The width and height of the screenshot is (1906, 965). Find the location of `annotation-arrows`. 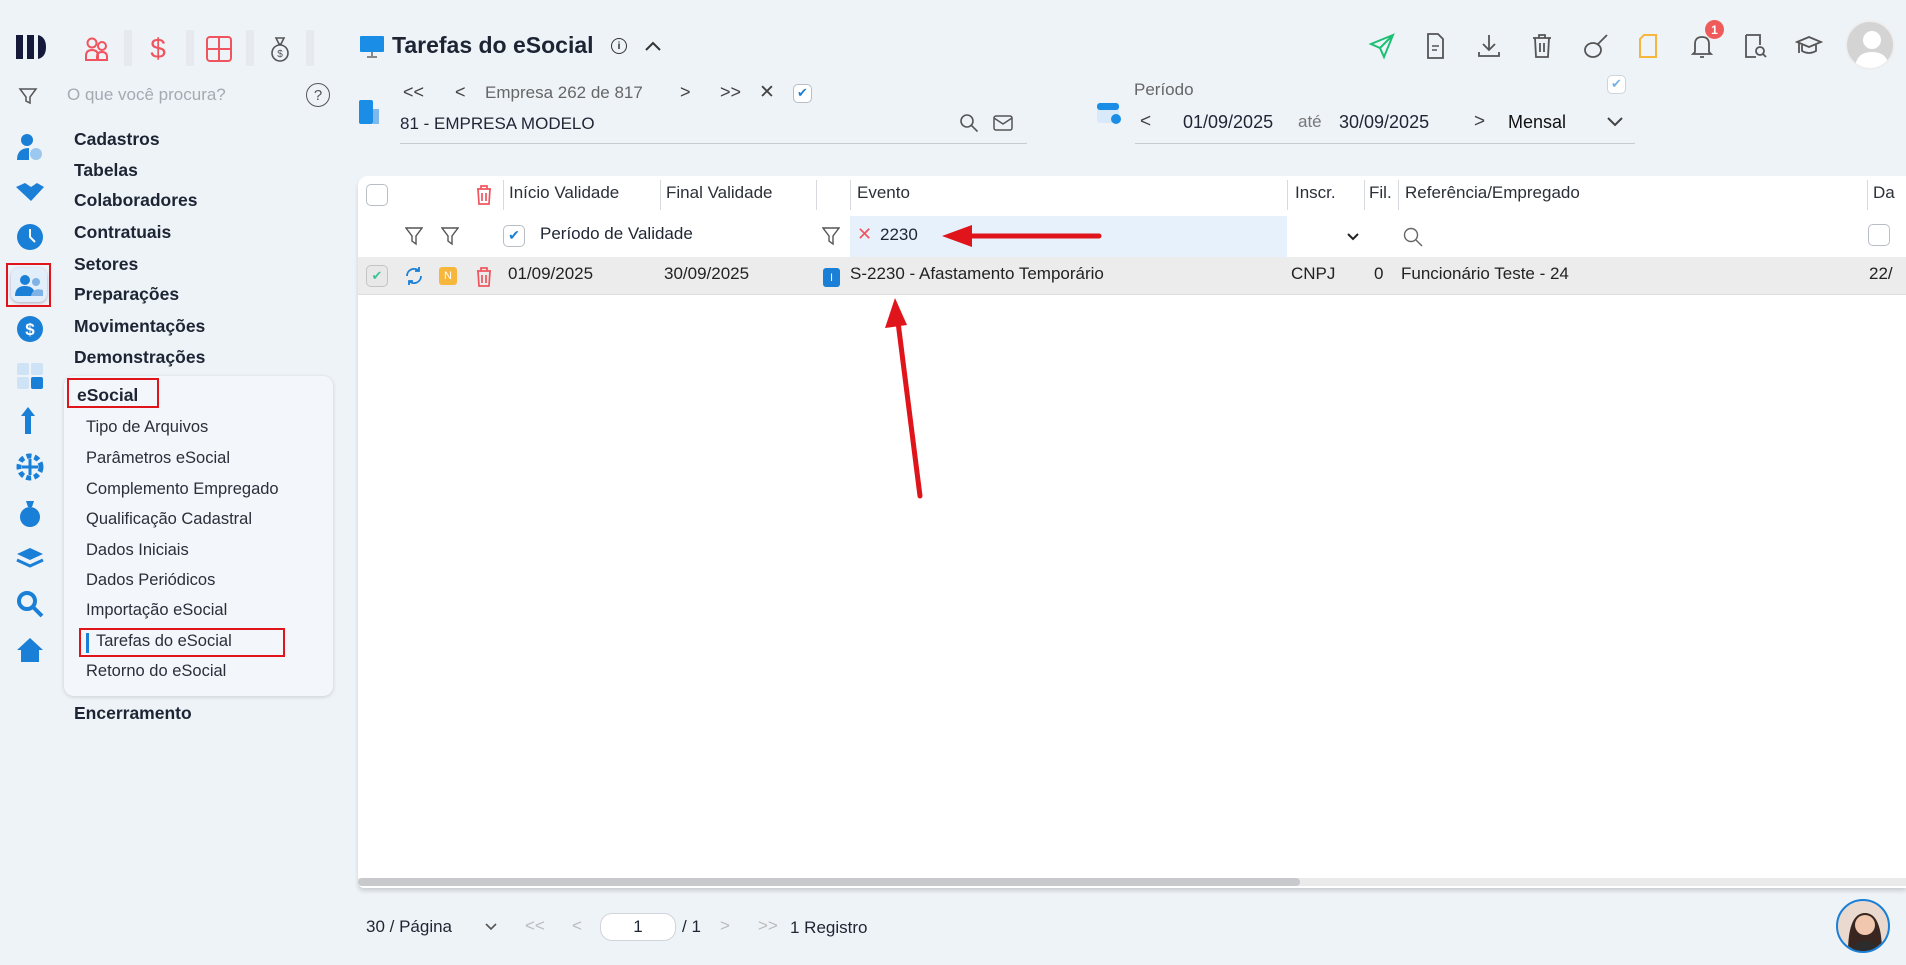

annotation-arrows is located at coordinates (993, 362).